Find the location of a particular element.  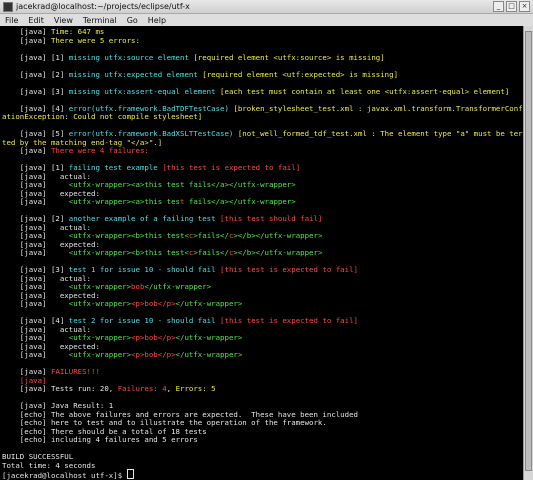

menu-edit: Edit is located at coordinates (36, 20).